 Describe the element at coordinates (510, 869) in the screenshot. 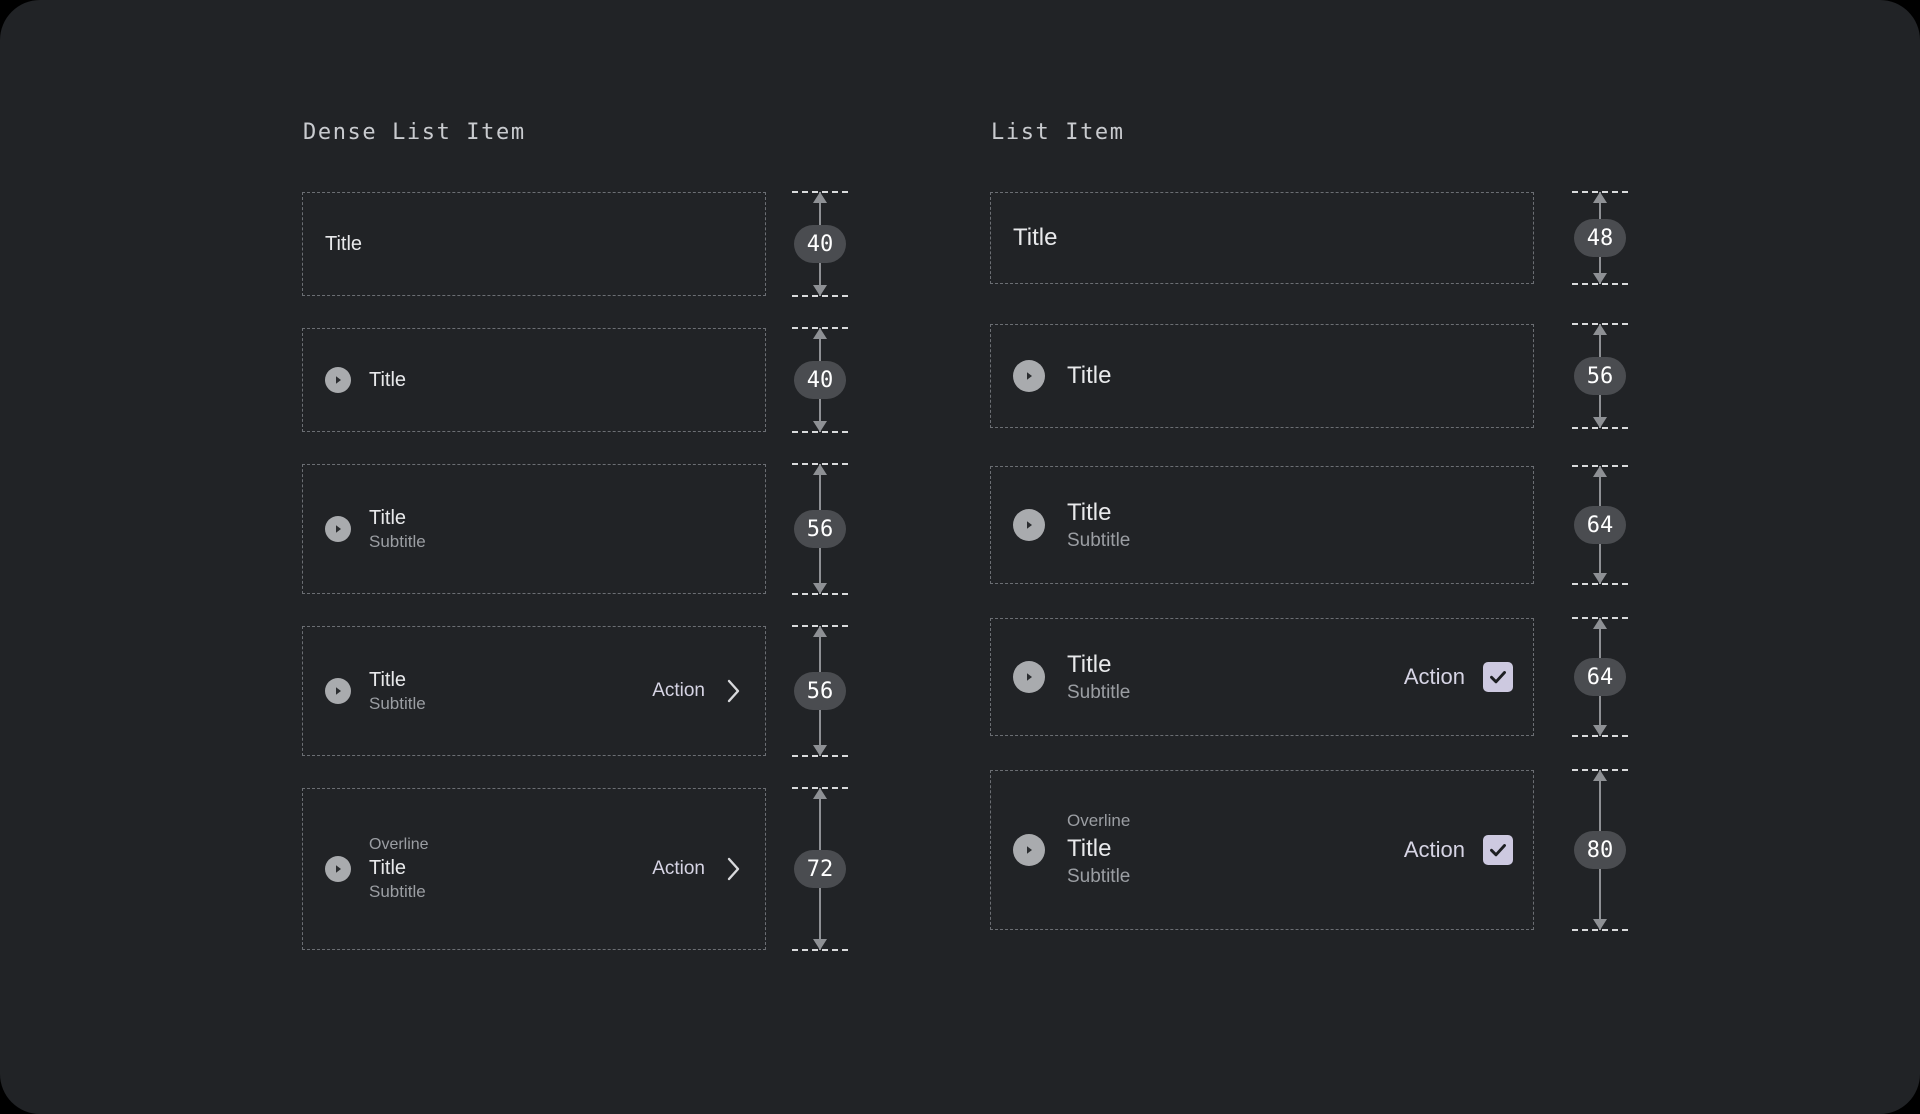

I see `text-block: Overline Title Subtitle` at that location.